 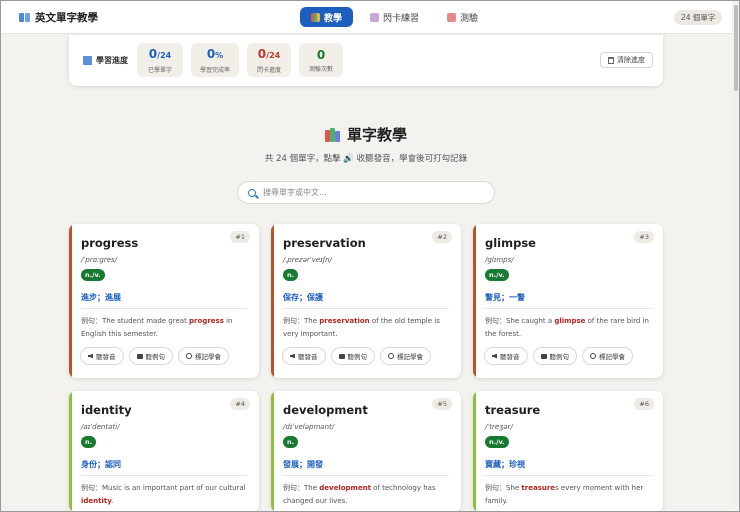 What do you see at coordinates (327, 17) in the screenshot?
I see `tab-teaching: 教學` at bounding box center [327, 17].